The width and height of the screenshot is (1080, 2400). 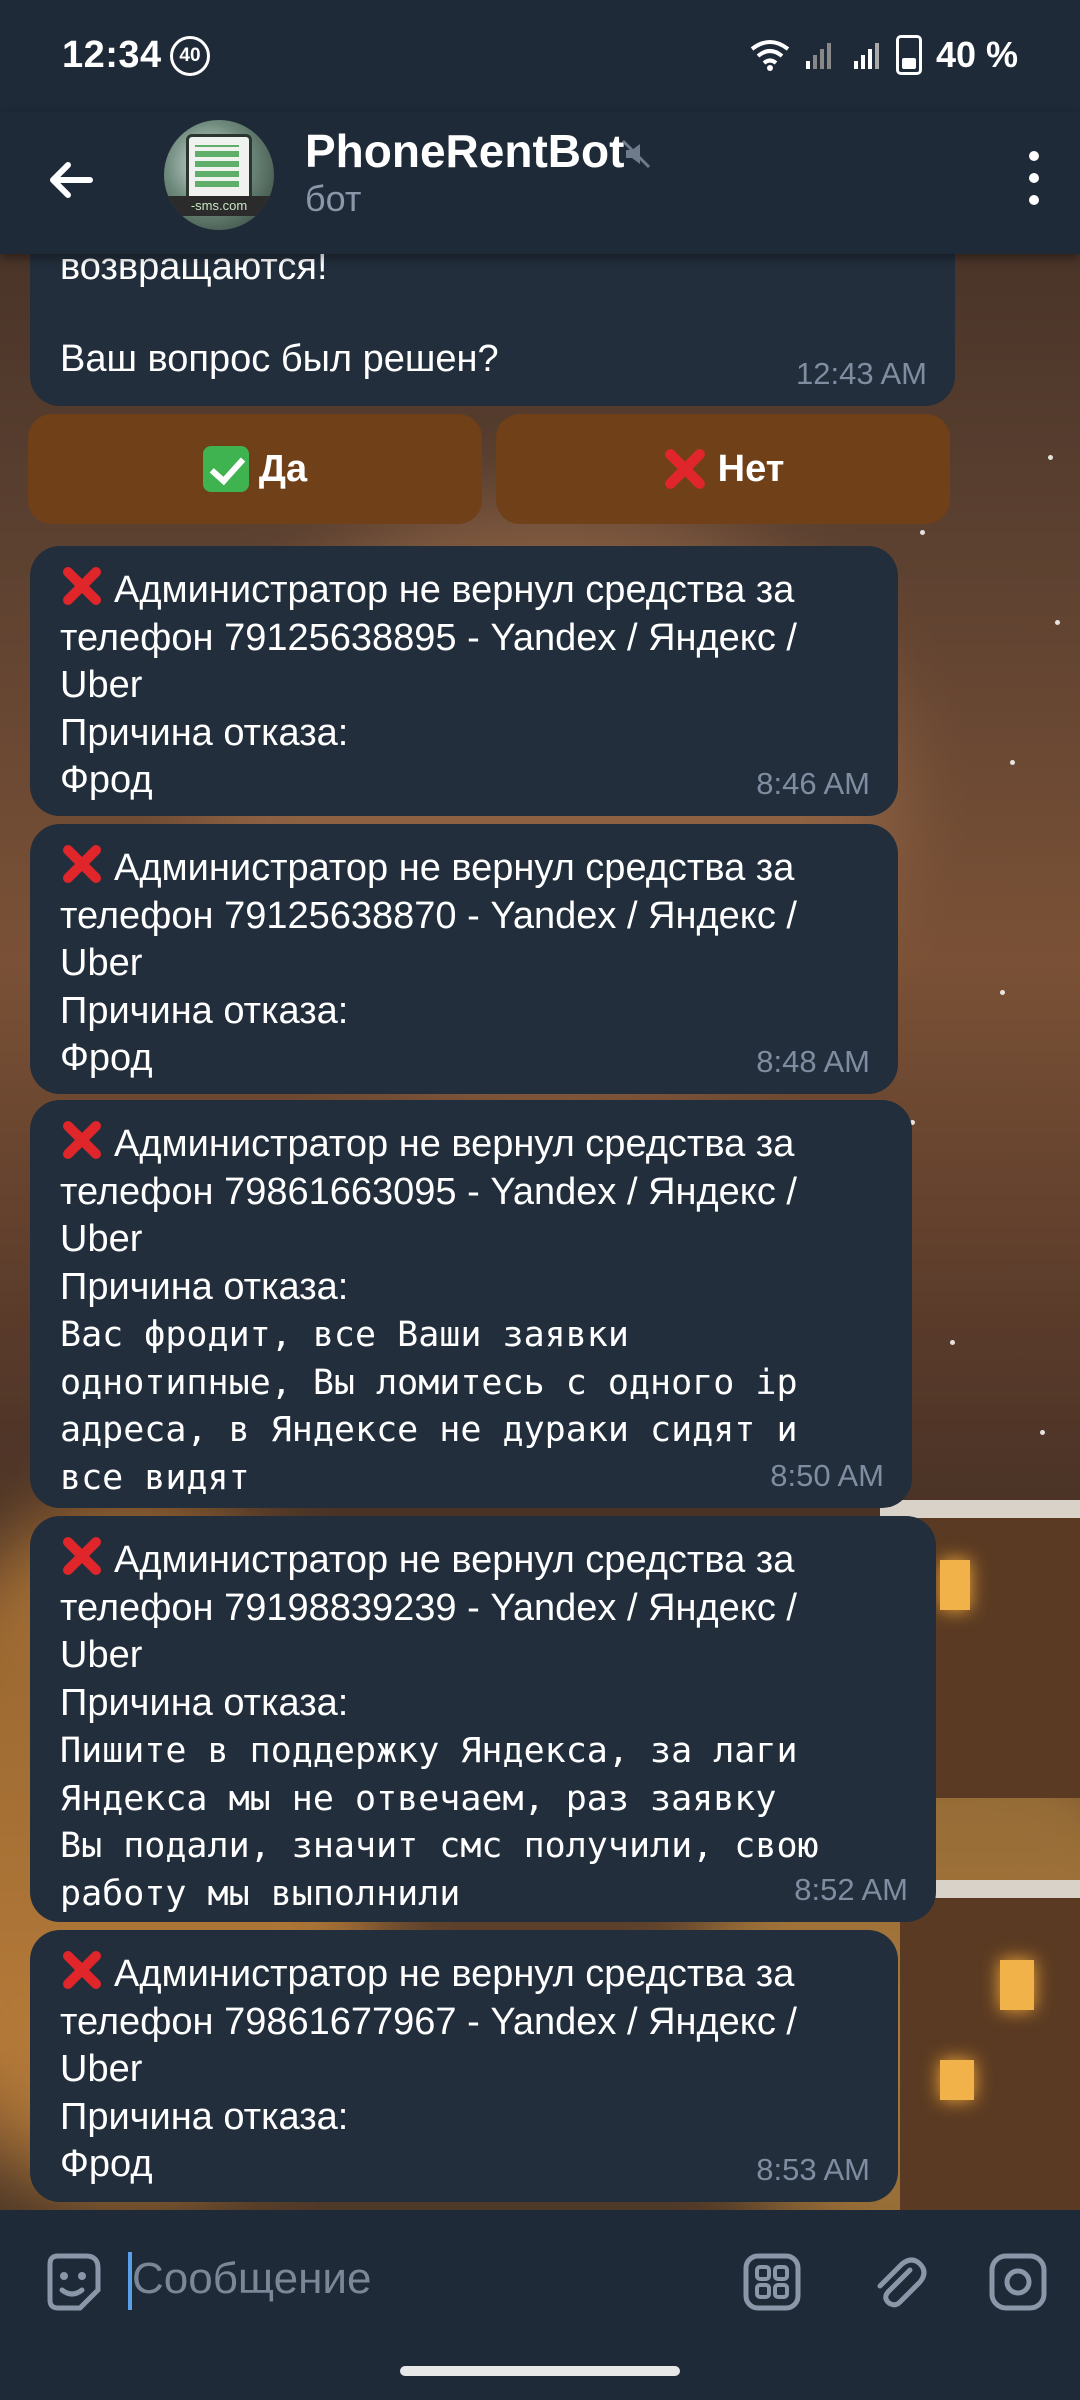 I want to click on battery-icon, so click(x=908, y=55).